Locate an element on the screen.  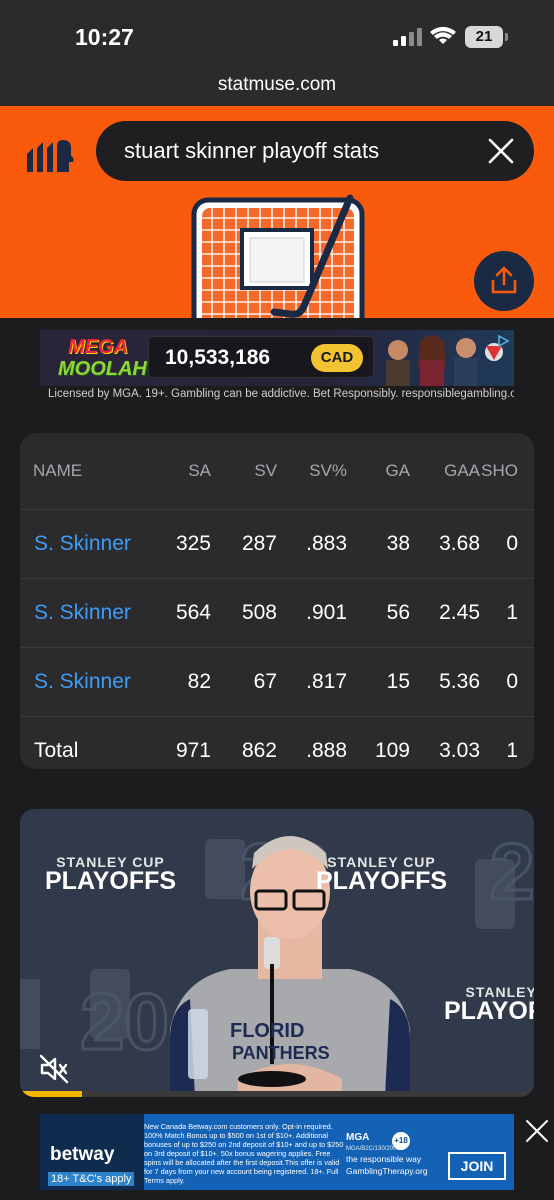
video-progress-fill is located at coordinates (51, 1094).